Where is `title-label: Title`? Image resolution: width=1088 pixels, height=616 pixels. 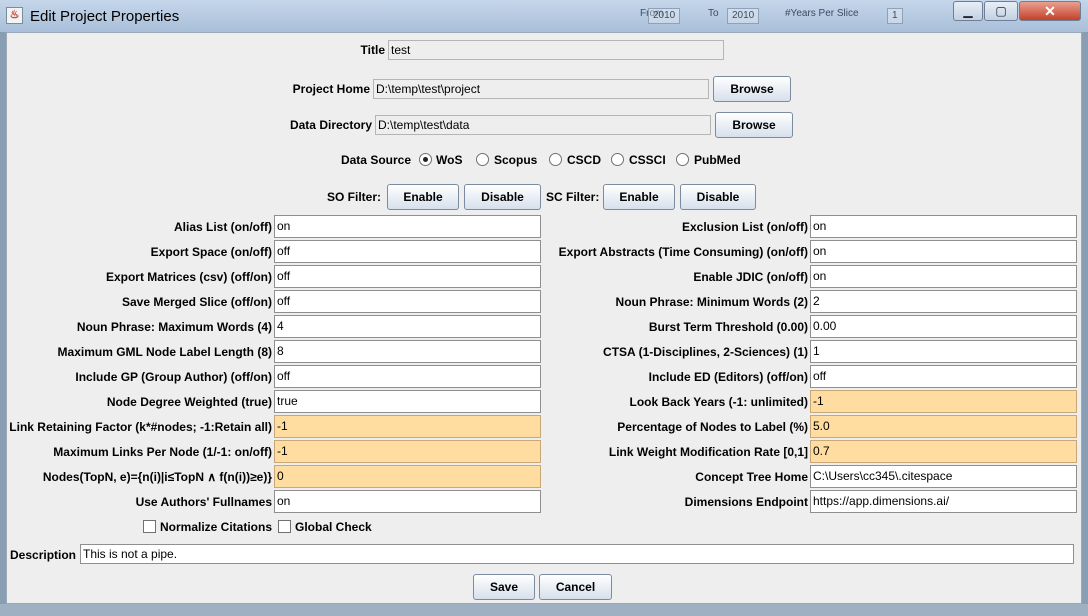 title-label: Title is located at coordinates (372, 50).